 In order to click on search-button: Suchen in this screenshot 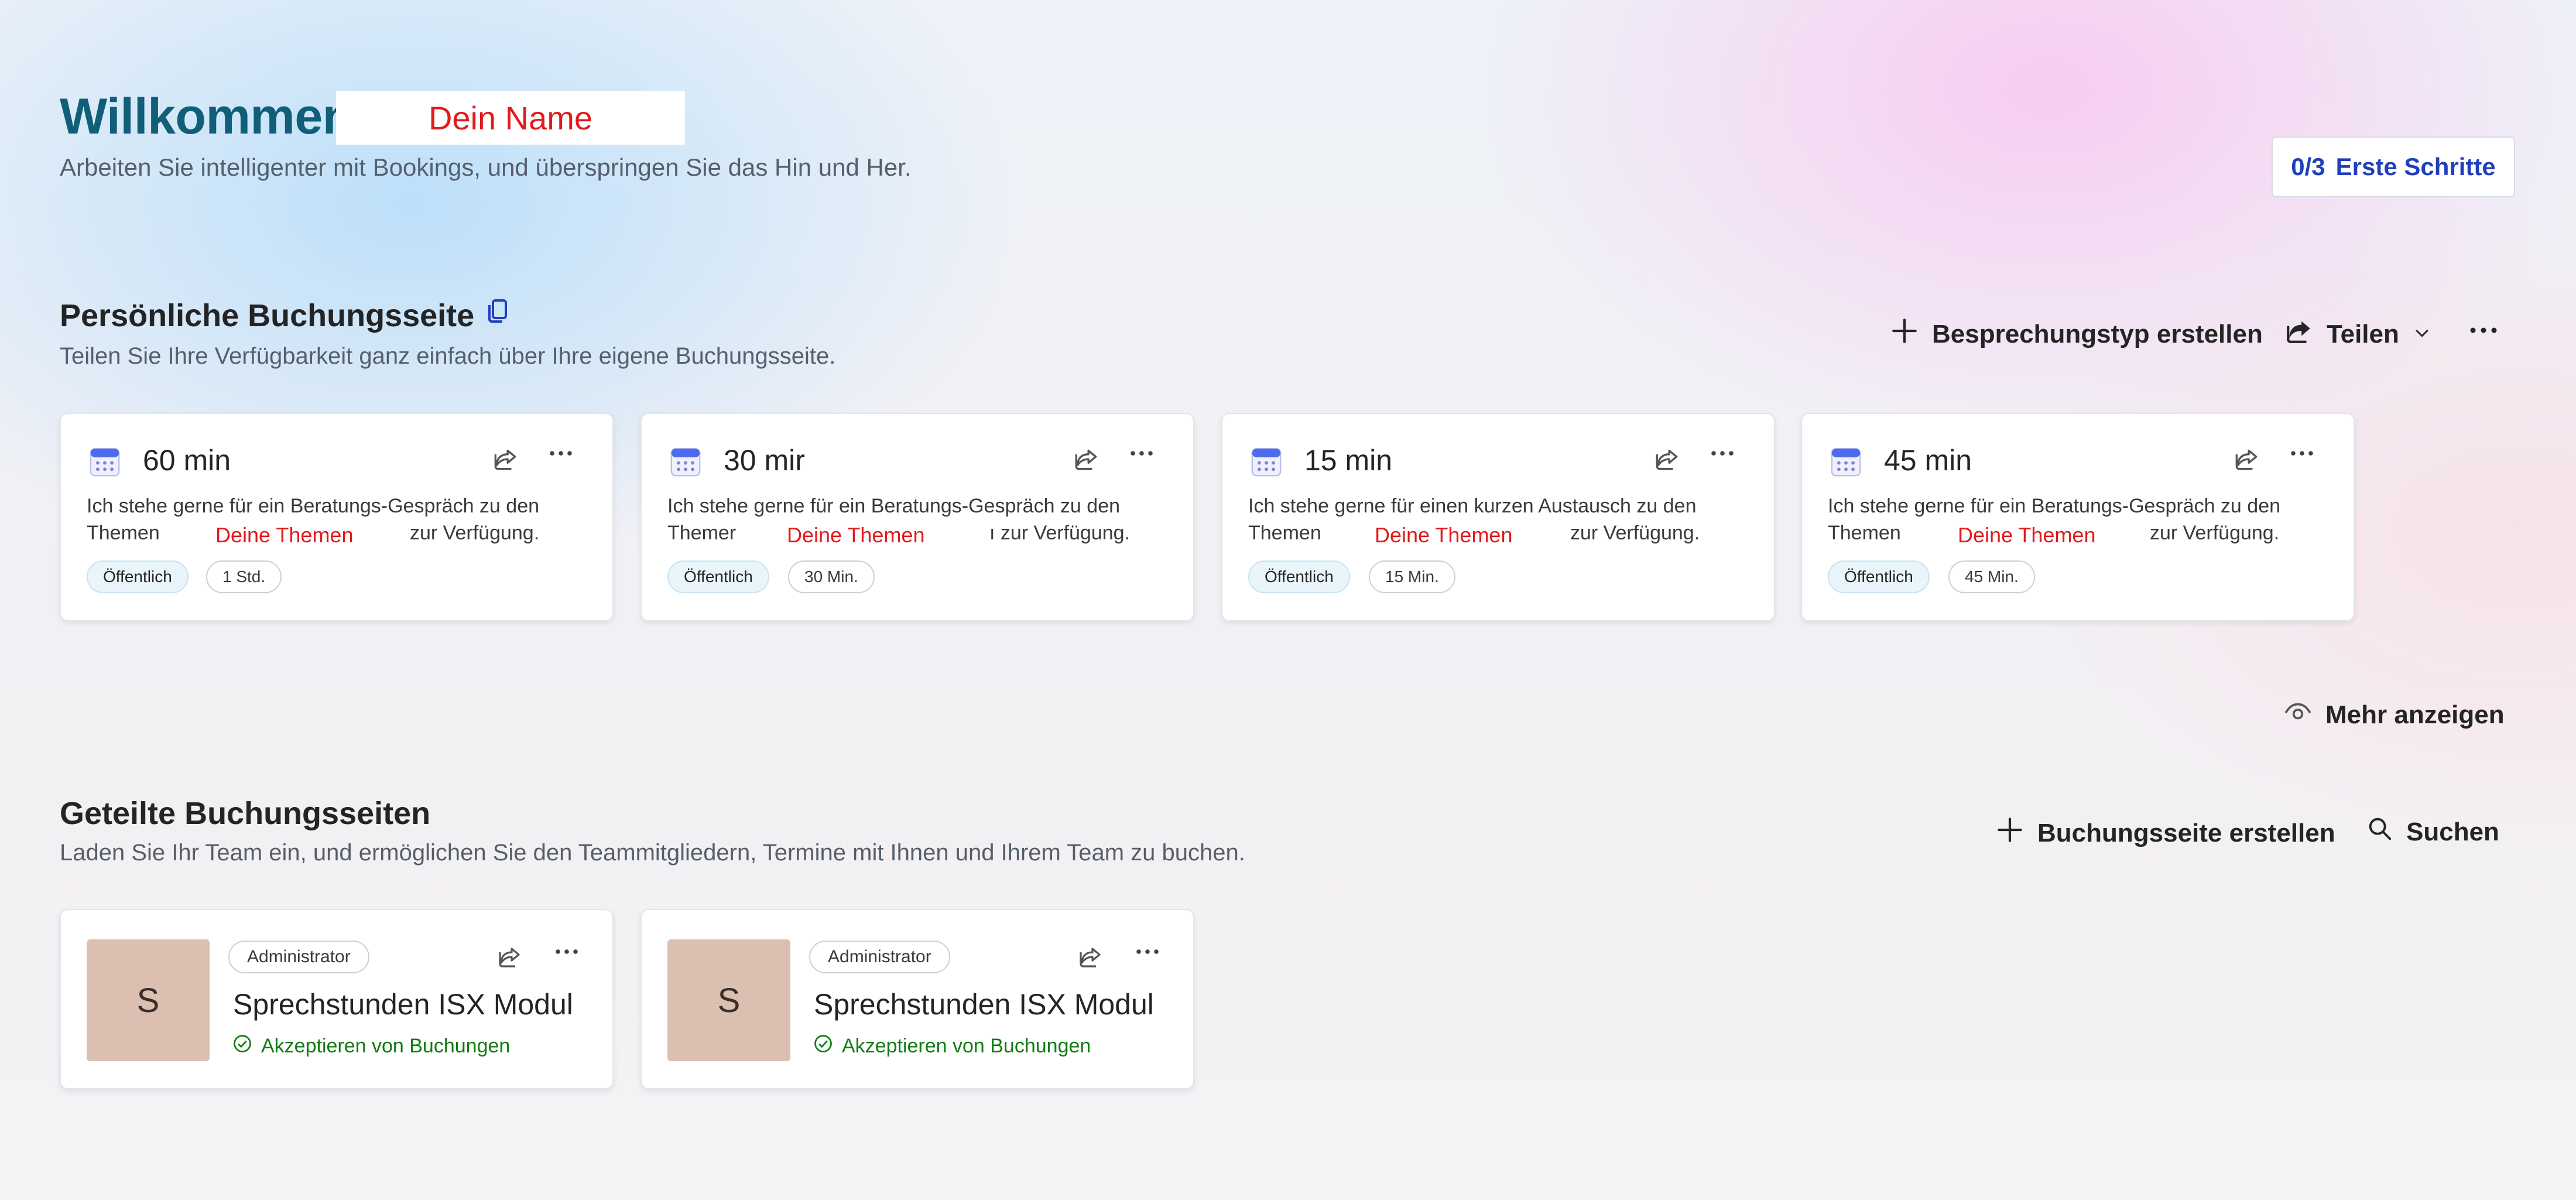, I will do `click(2432, 832)`.